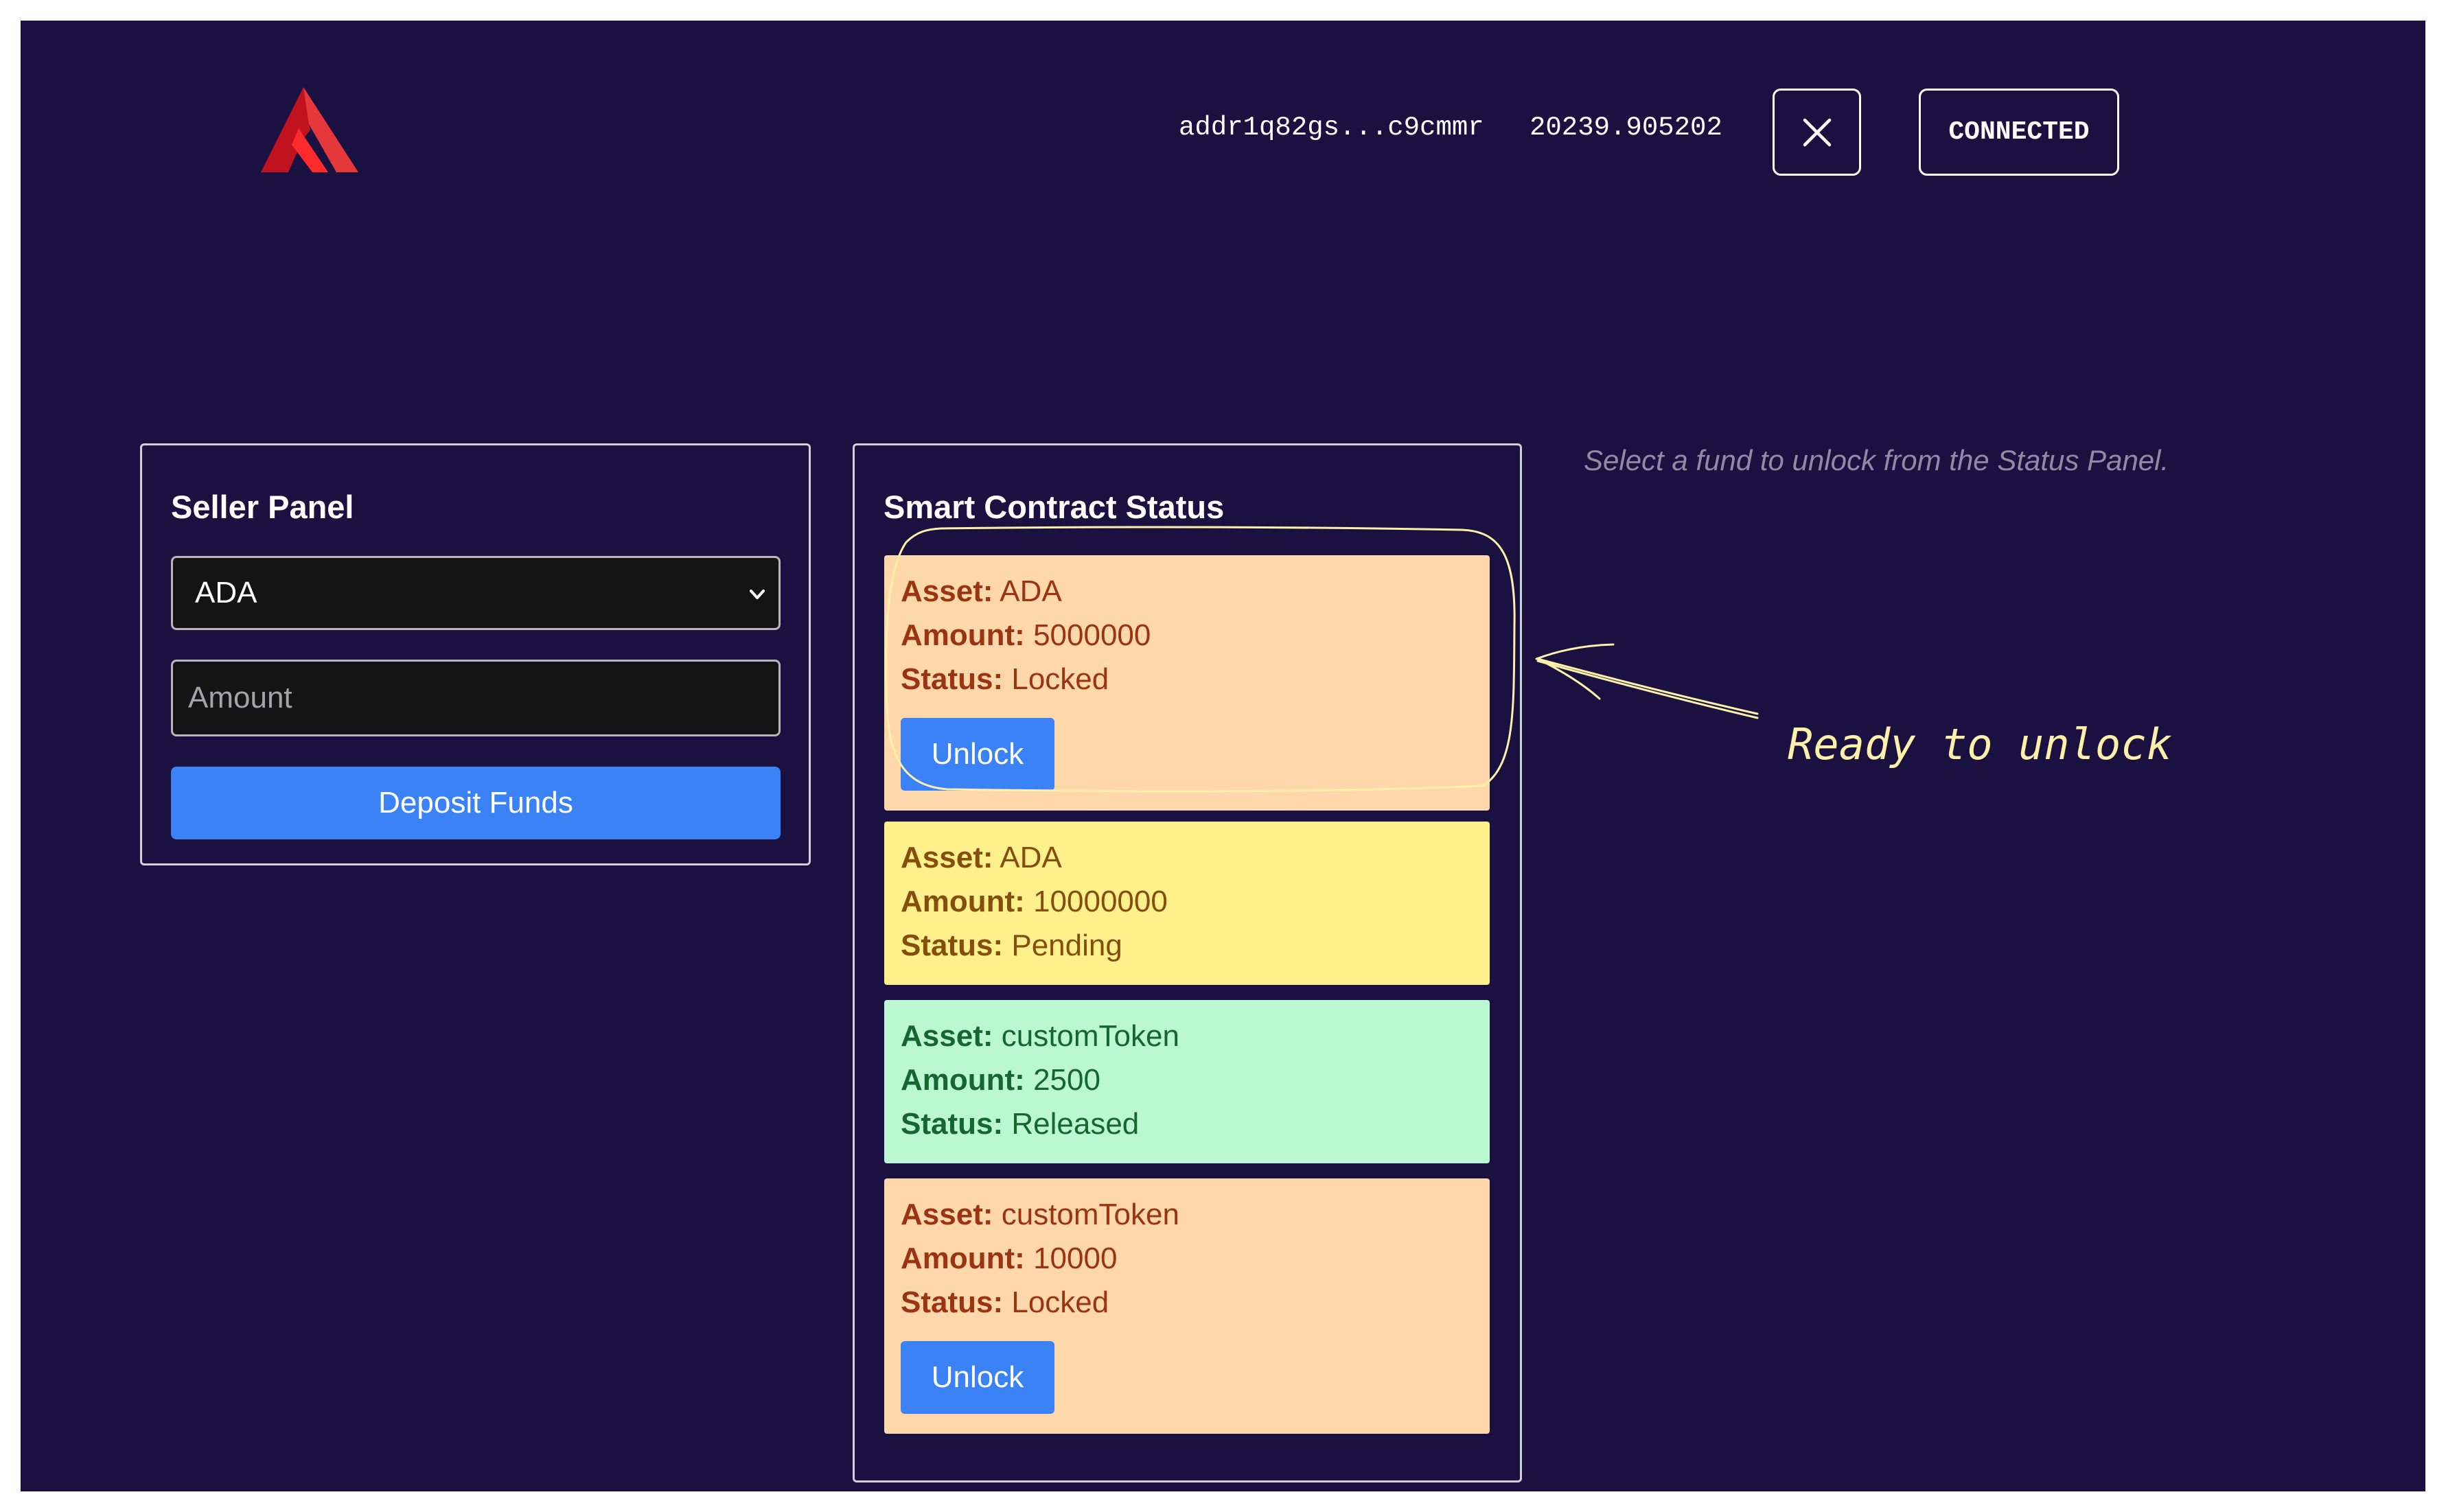 This screenshot has width=2446, height=1512. What do you see at coordinates (757, 594) in the screenshot?
I see `chevron-down-icon` at bounding box center [757, 594].